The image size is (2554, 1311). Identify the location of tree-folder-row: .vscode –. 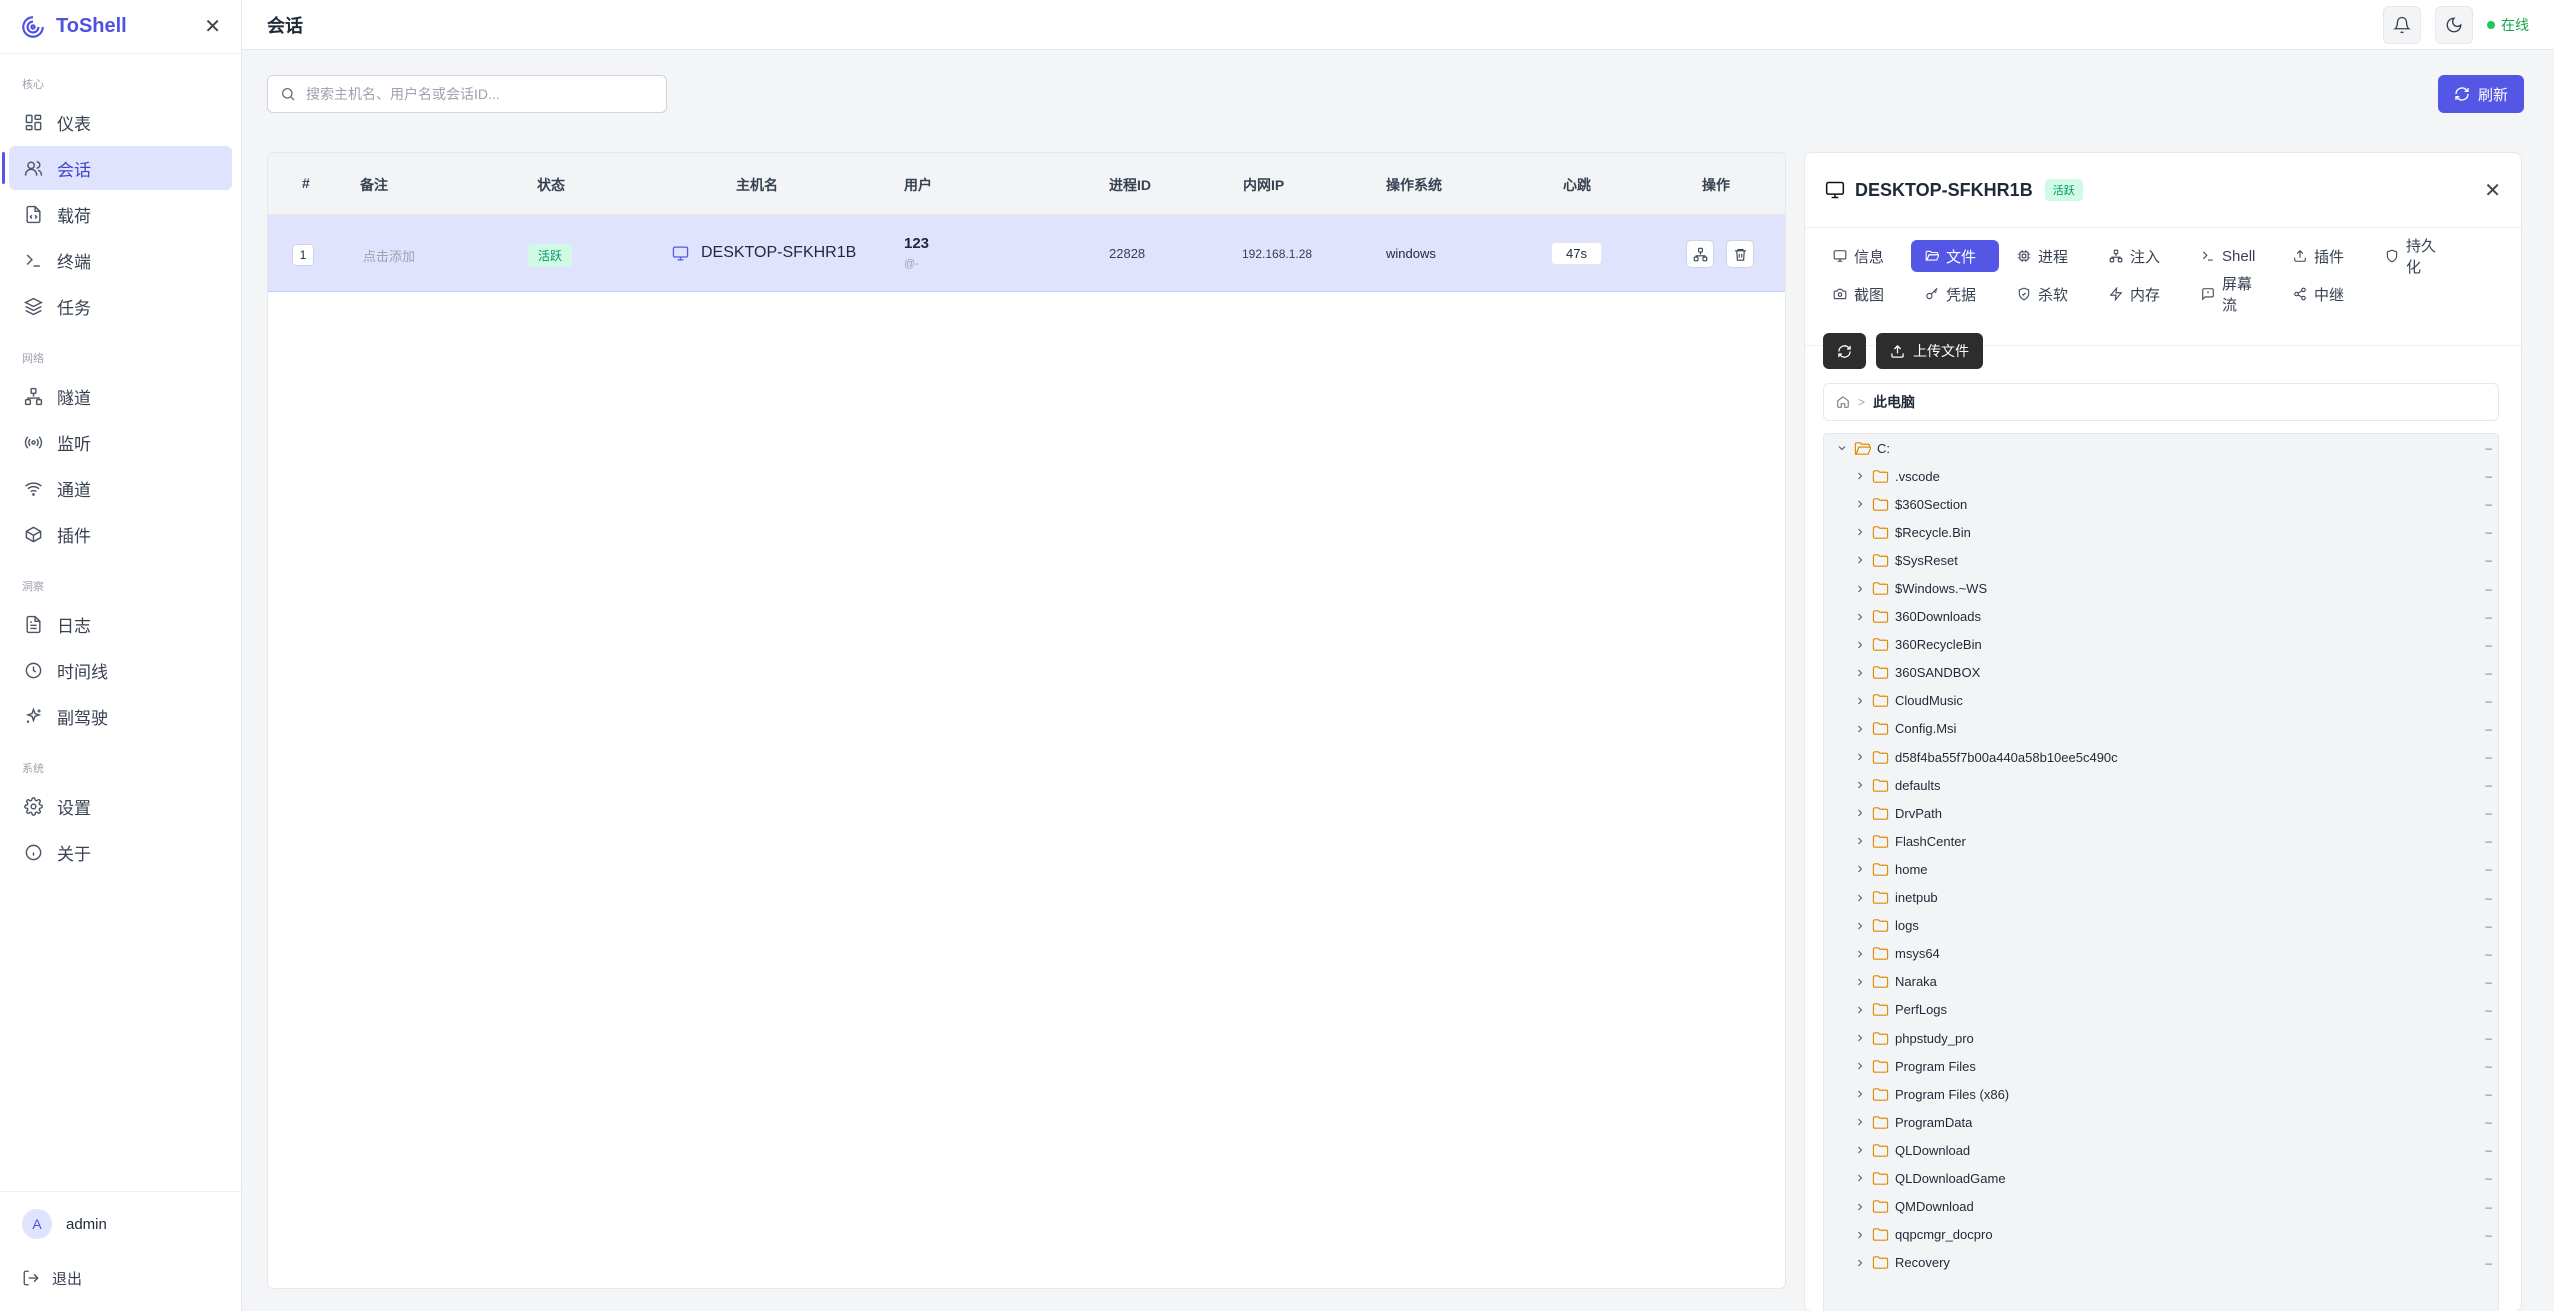
(2161, 476).